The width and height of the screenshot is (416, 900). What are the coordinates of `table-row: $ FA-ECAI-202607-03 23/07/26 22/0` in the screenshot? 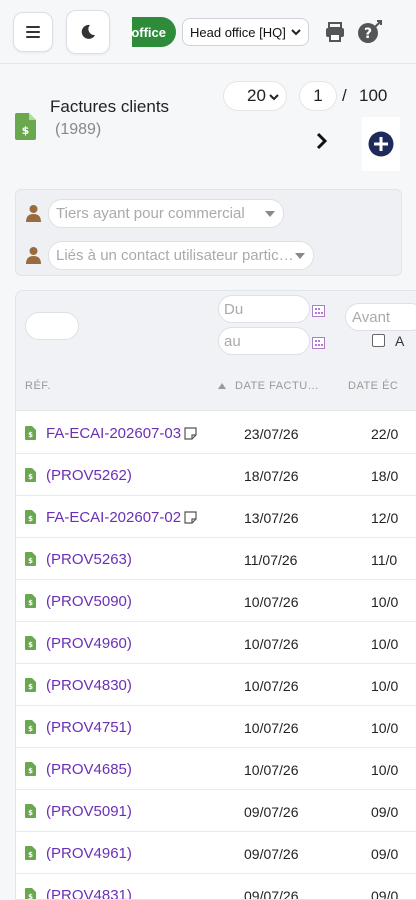 It's located at (216, 433).